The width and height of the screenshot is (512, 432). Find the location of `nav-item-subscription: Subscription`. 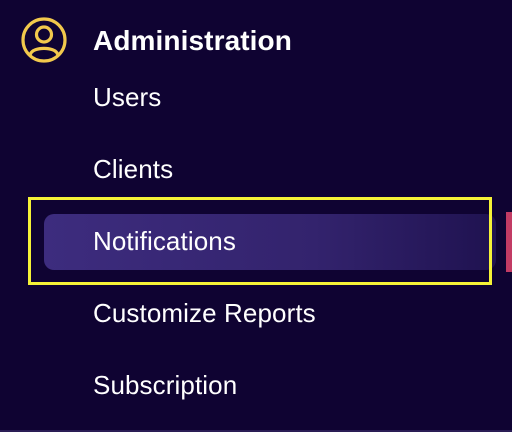

nav-item-subscription: Subscription is located at coordinates (165, 385).